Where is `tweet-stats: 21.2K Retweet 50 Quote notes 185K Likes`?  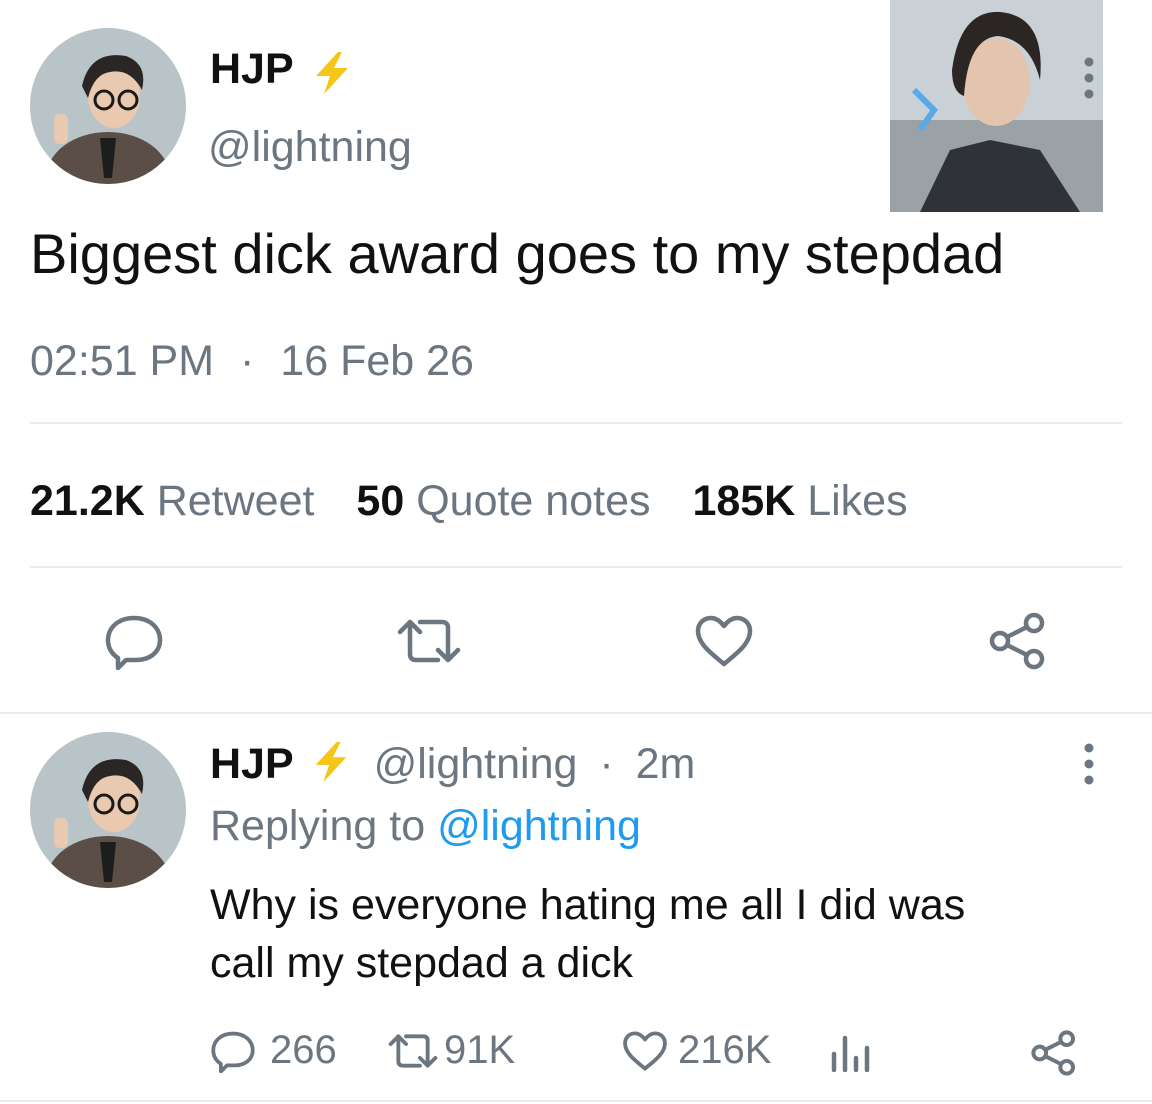 tweet-stats: 21.2K Retweet 50 Quote notes 185K Likes is located at coordinates (469, 501).